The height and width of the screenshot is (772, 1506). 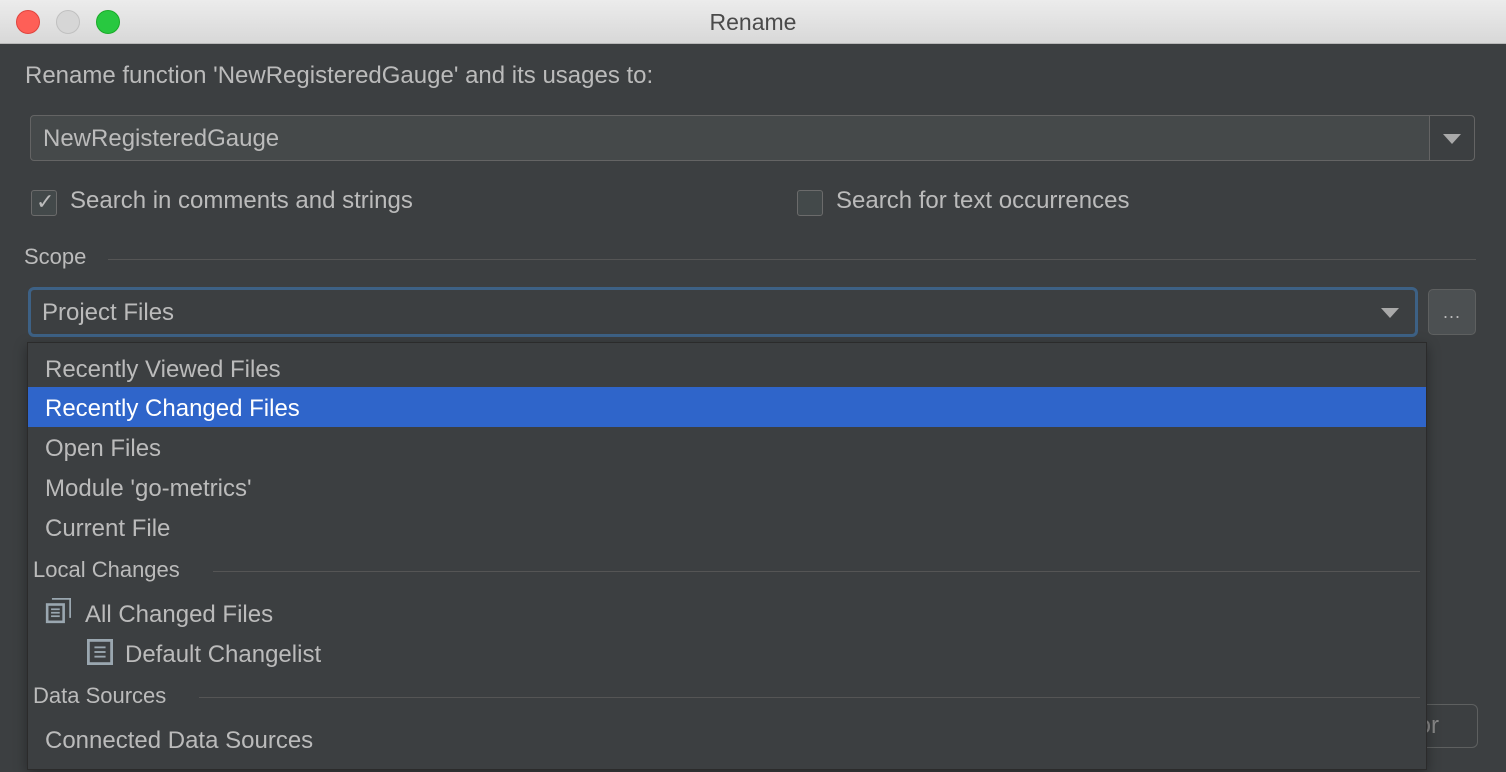 I want to click on window-title: Rename, so click(x=753, y=22).